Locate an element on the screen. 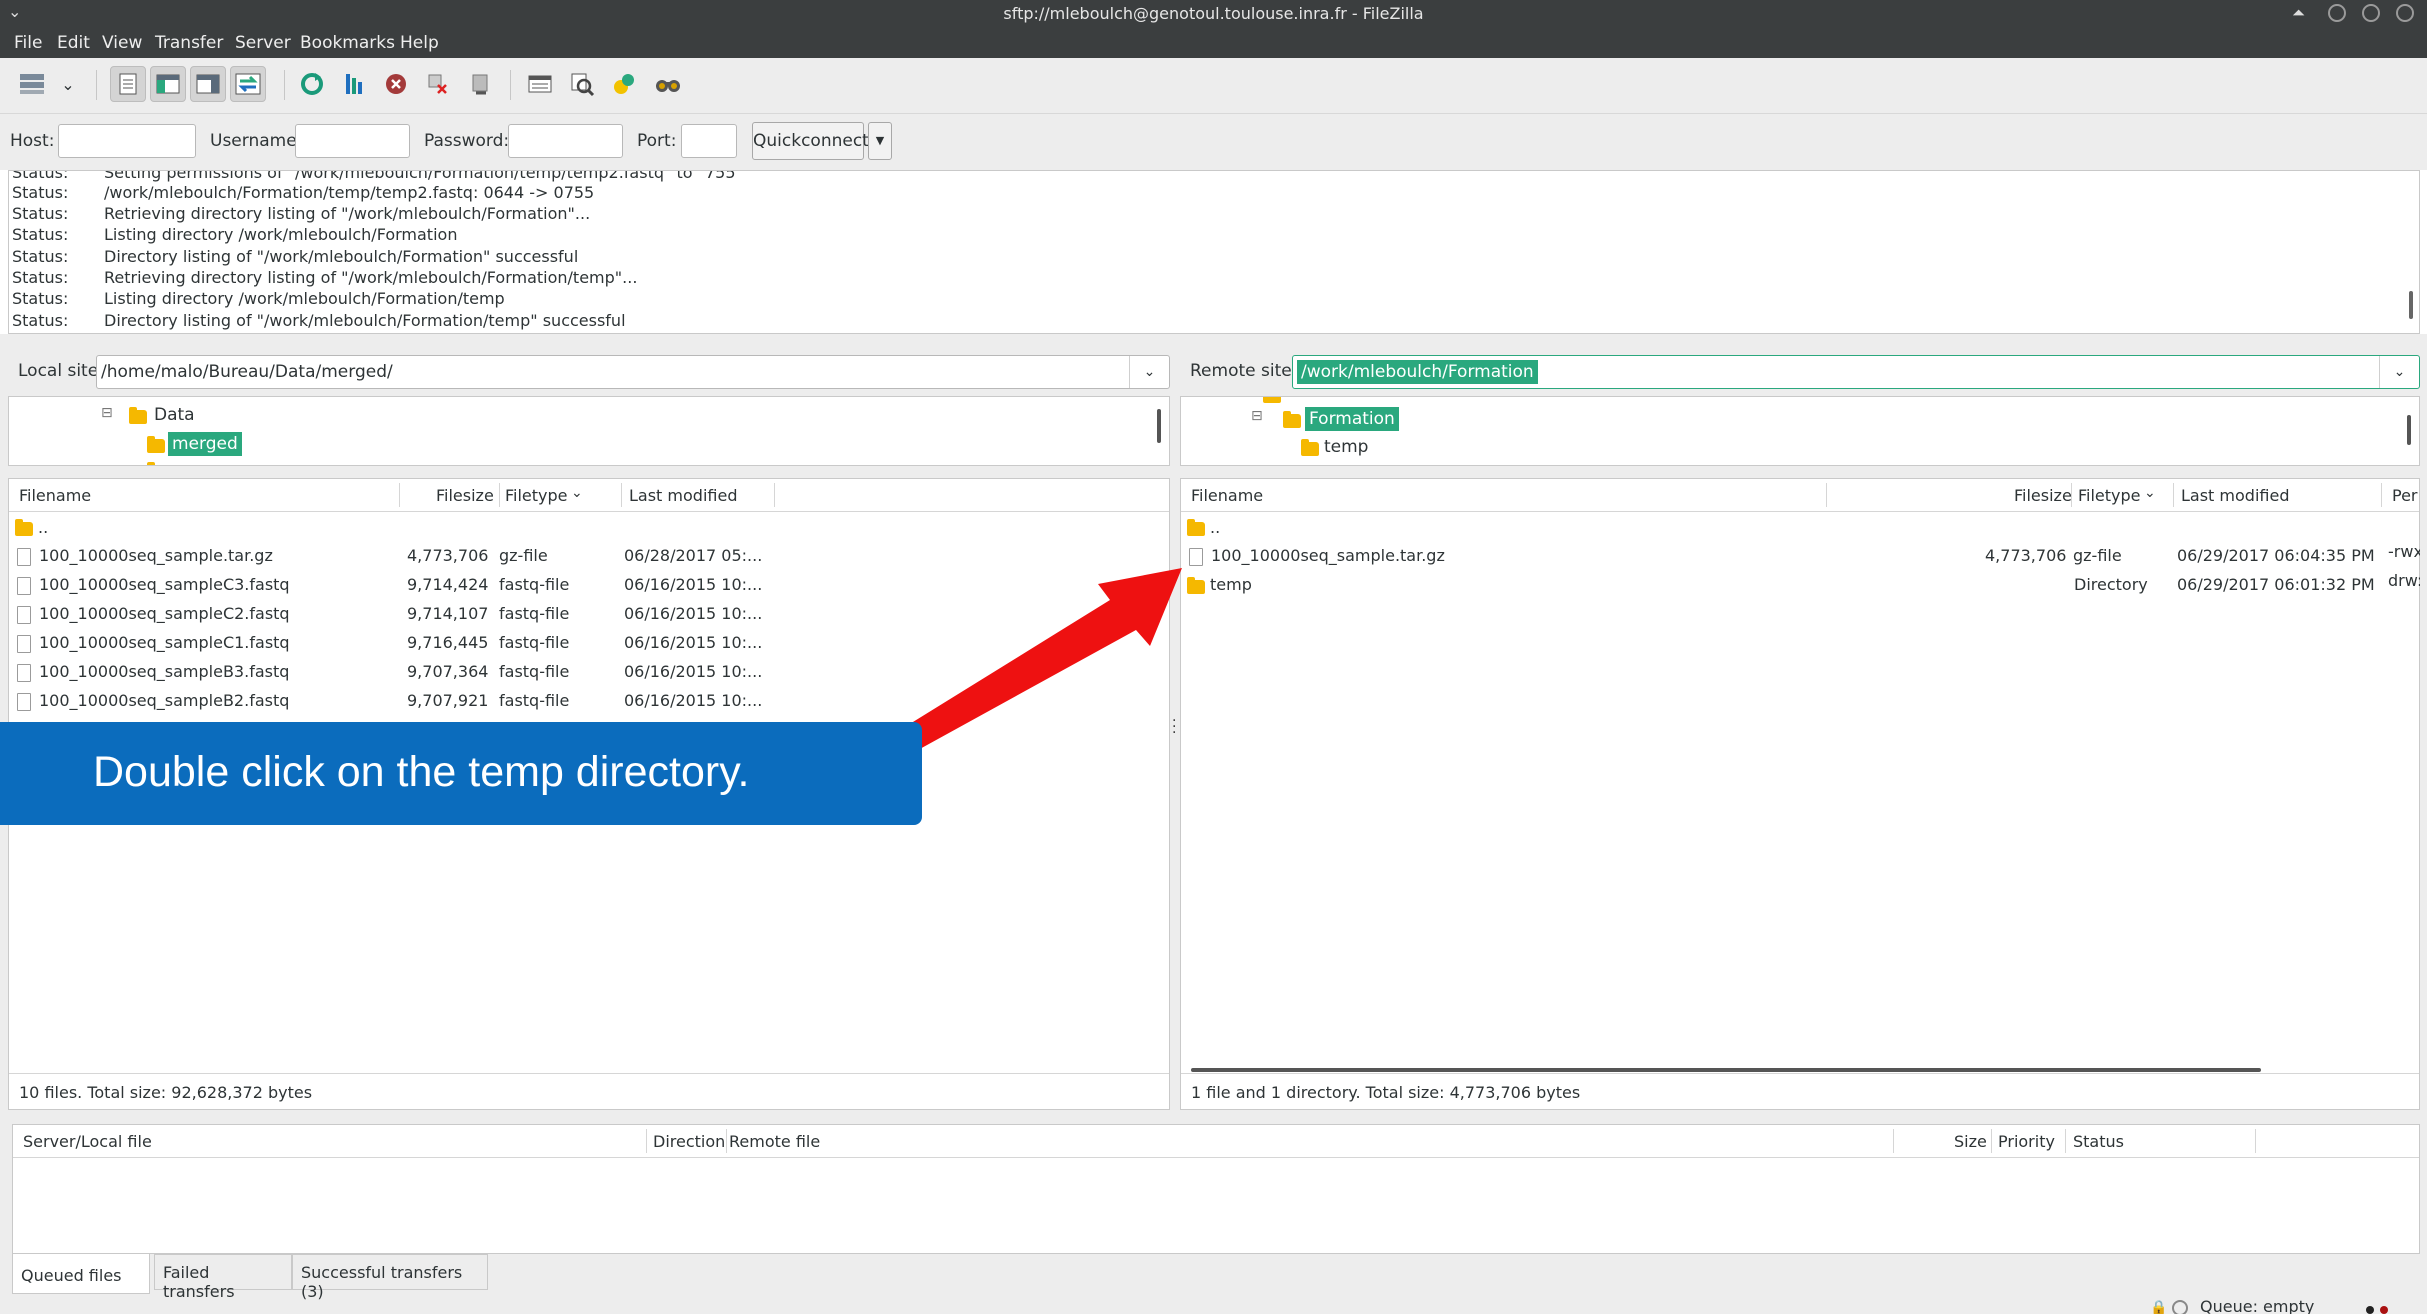  remote-site-label: Remote site: is located at coordinates (1244, 371).